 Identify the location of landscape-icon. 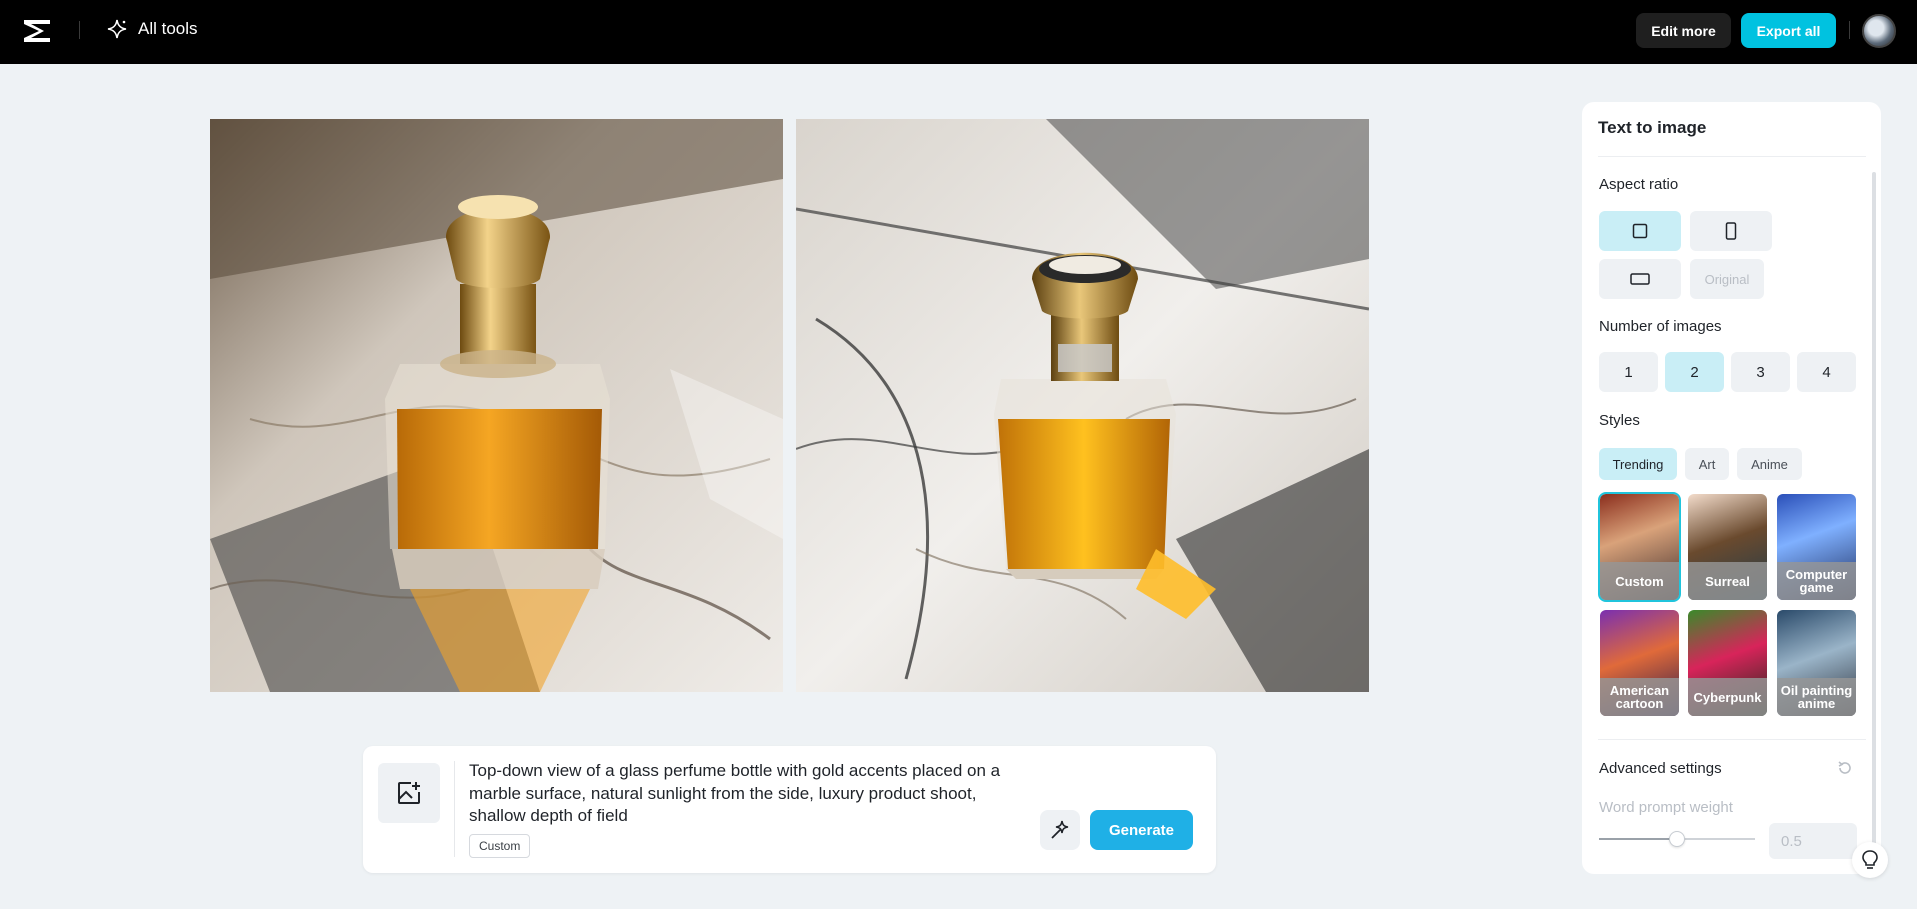
(1640, 279).